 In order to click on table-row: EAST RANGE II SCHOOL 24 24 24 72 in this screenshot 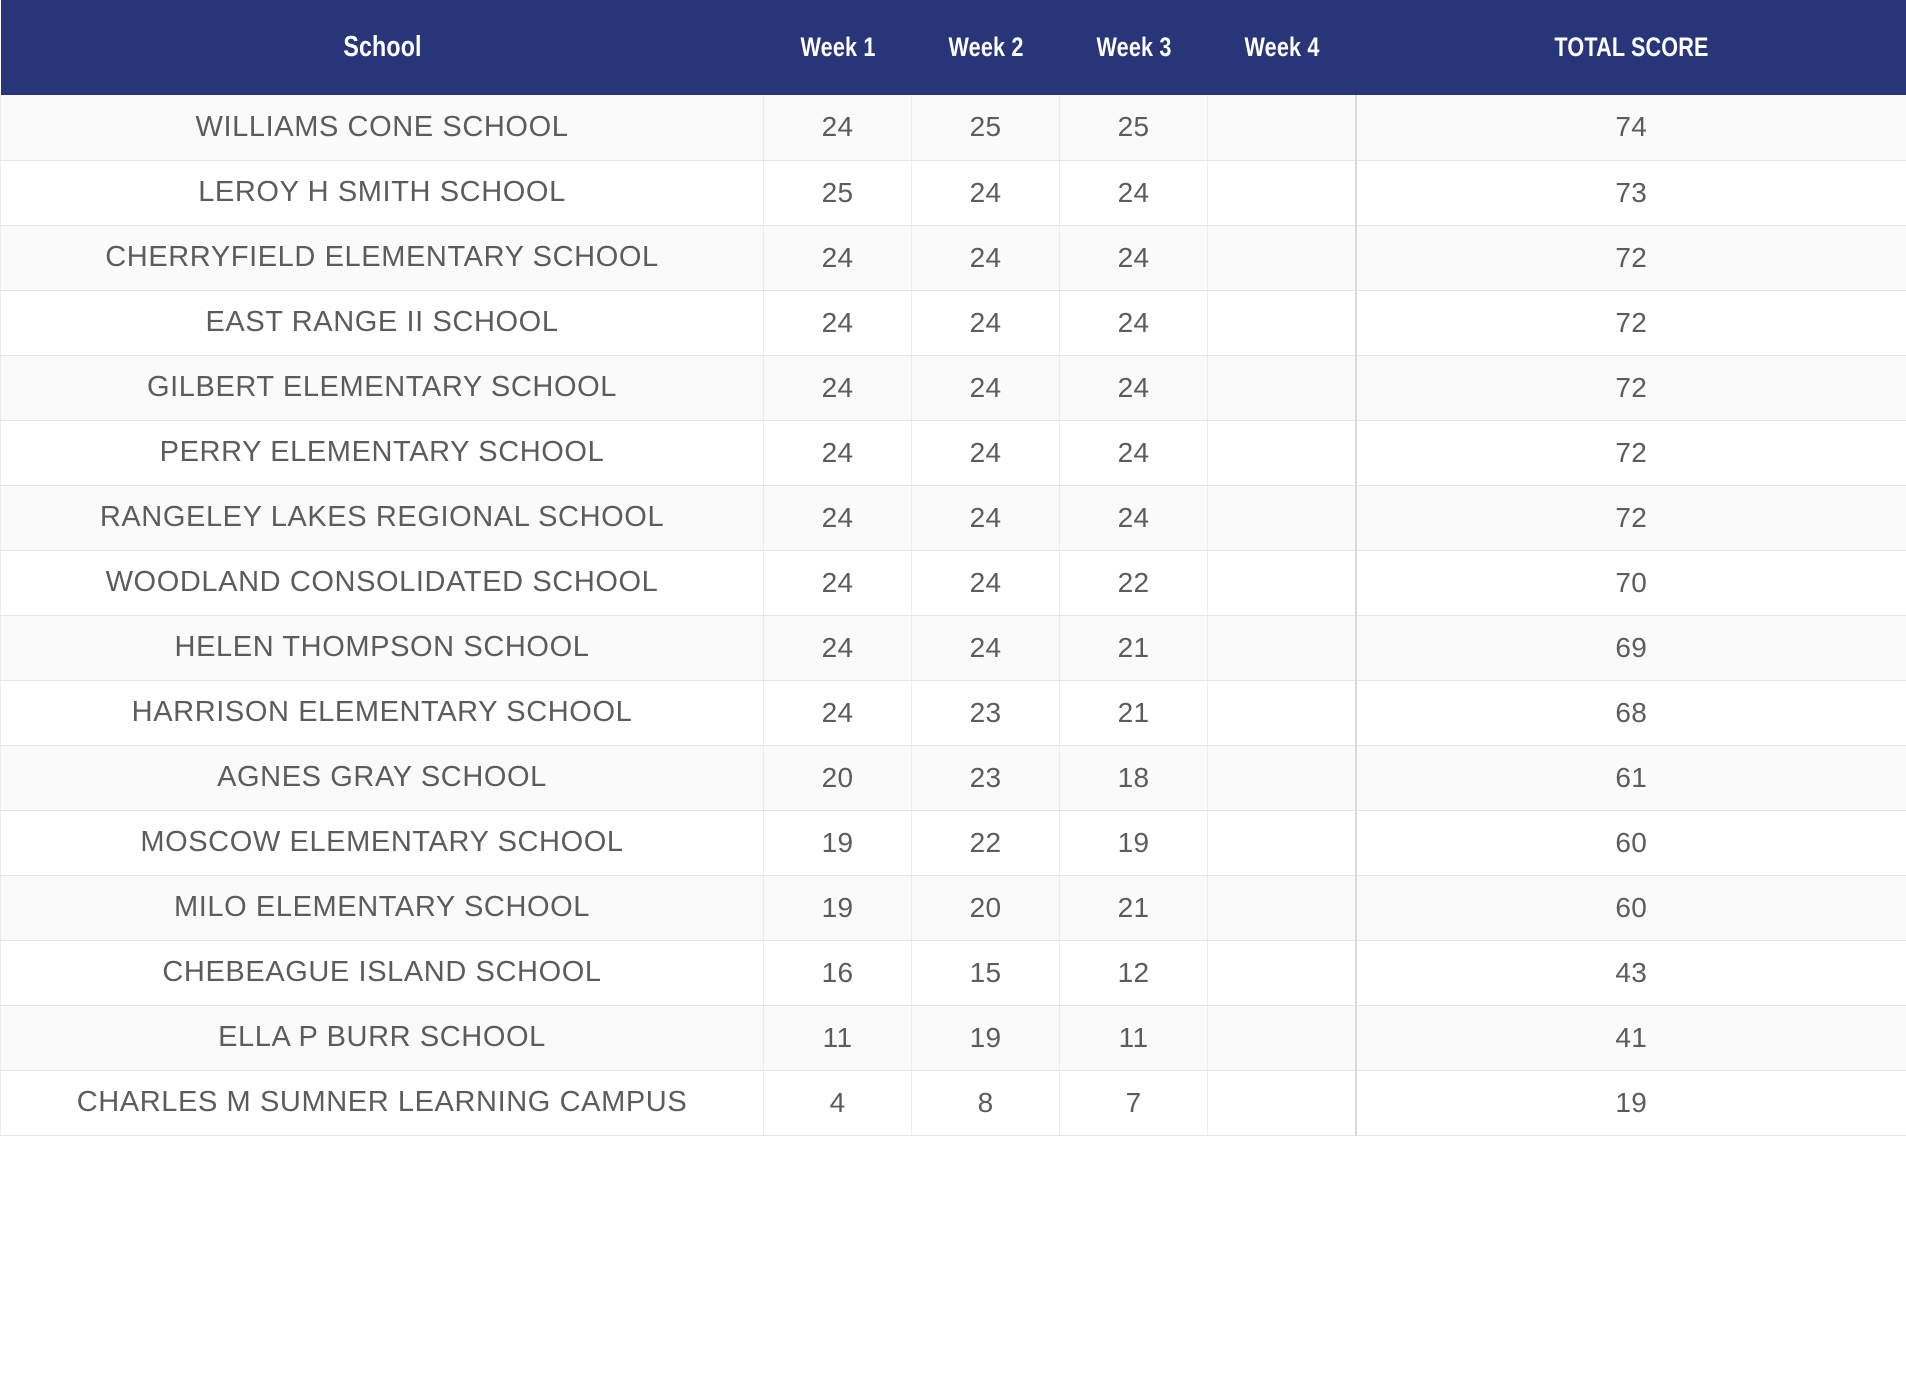, I will do `click(953, 323)`.